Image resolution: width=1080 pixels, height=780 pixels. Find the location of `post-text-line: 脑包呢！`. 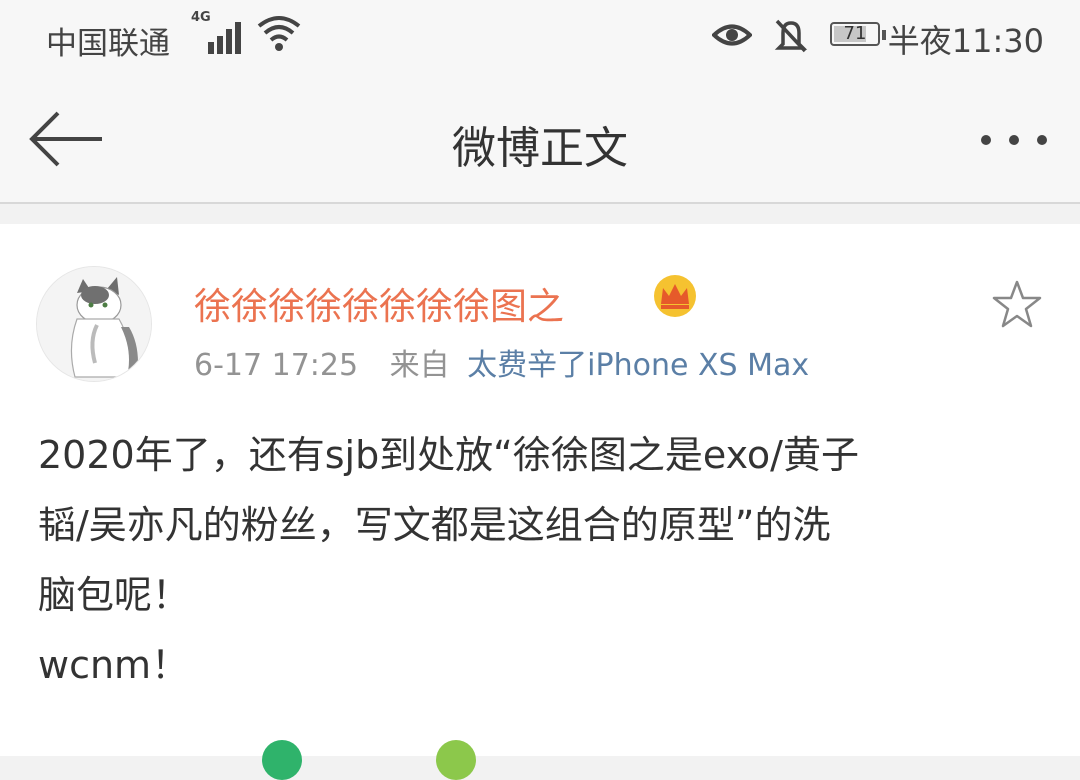

post-text-line: 脑包呢！ is located at coordinates (114, 595).